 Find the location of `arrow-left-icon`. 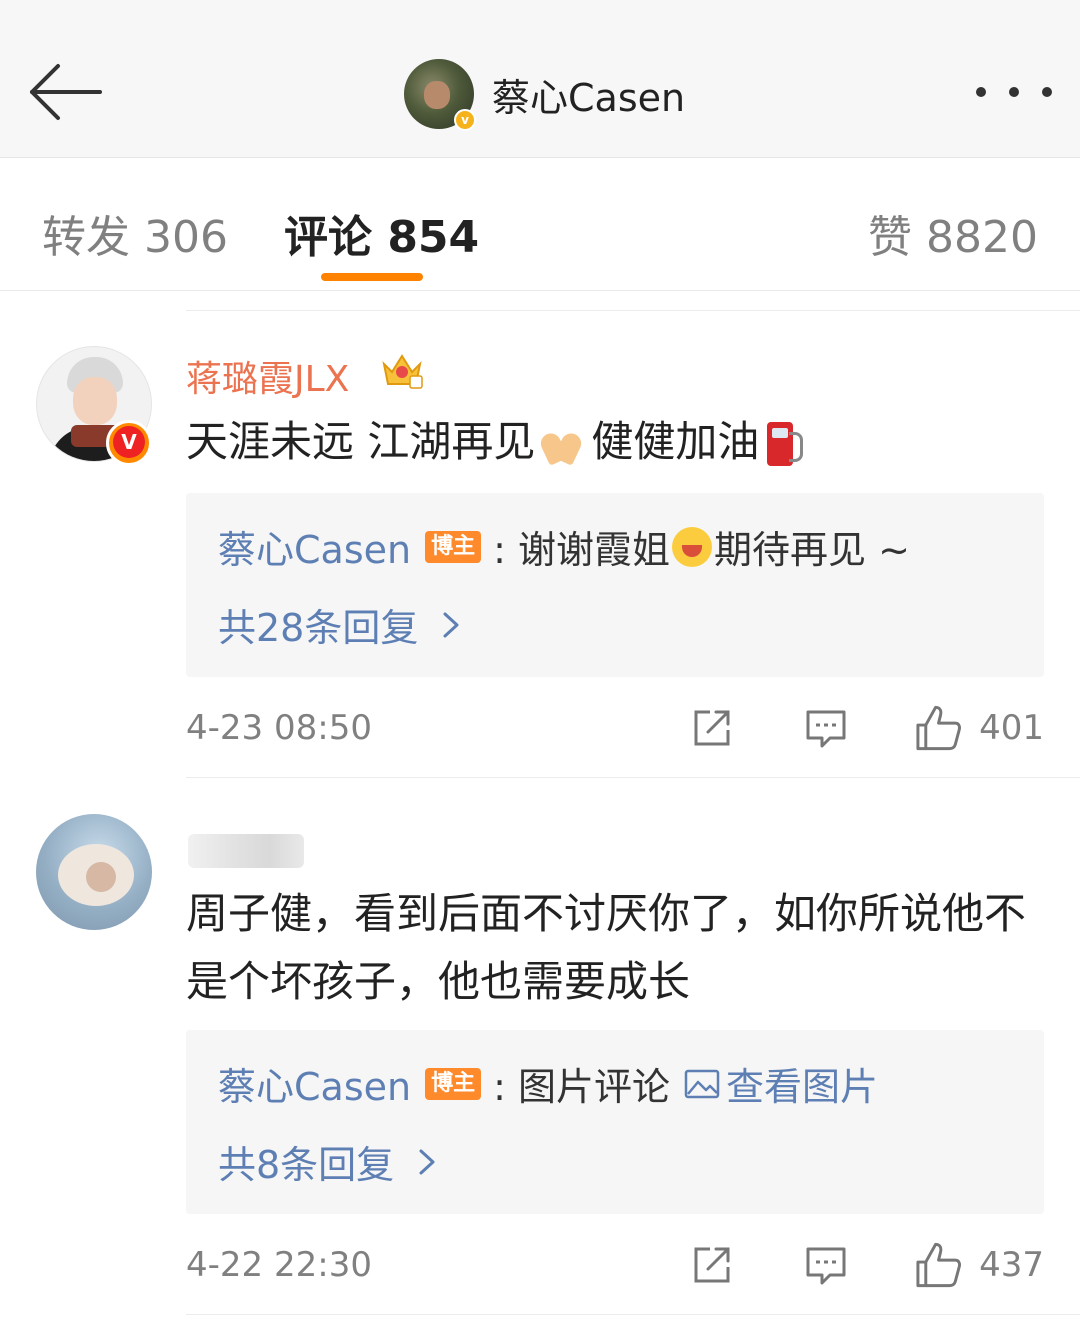

arrow-left-icon is located at coordinates (66, 92).